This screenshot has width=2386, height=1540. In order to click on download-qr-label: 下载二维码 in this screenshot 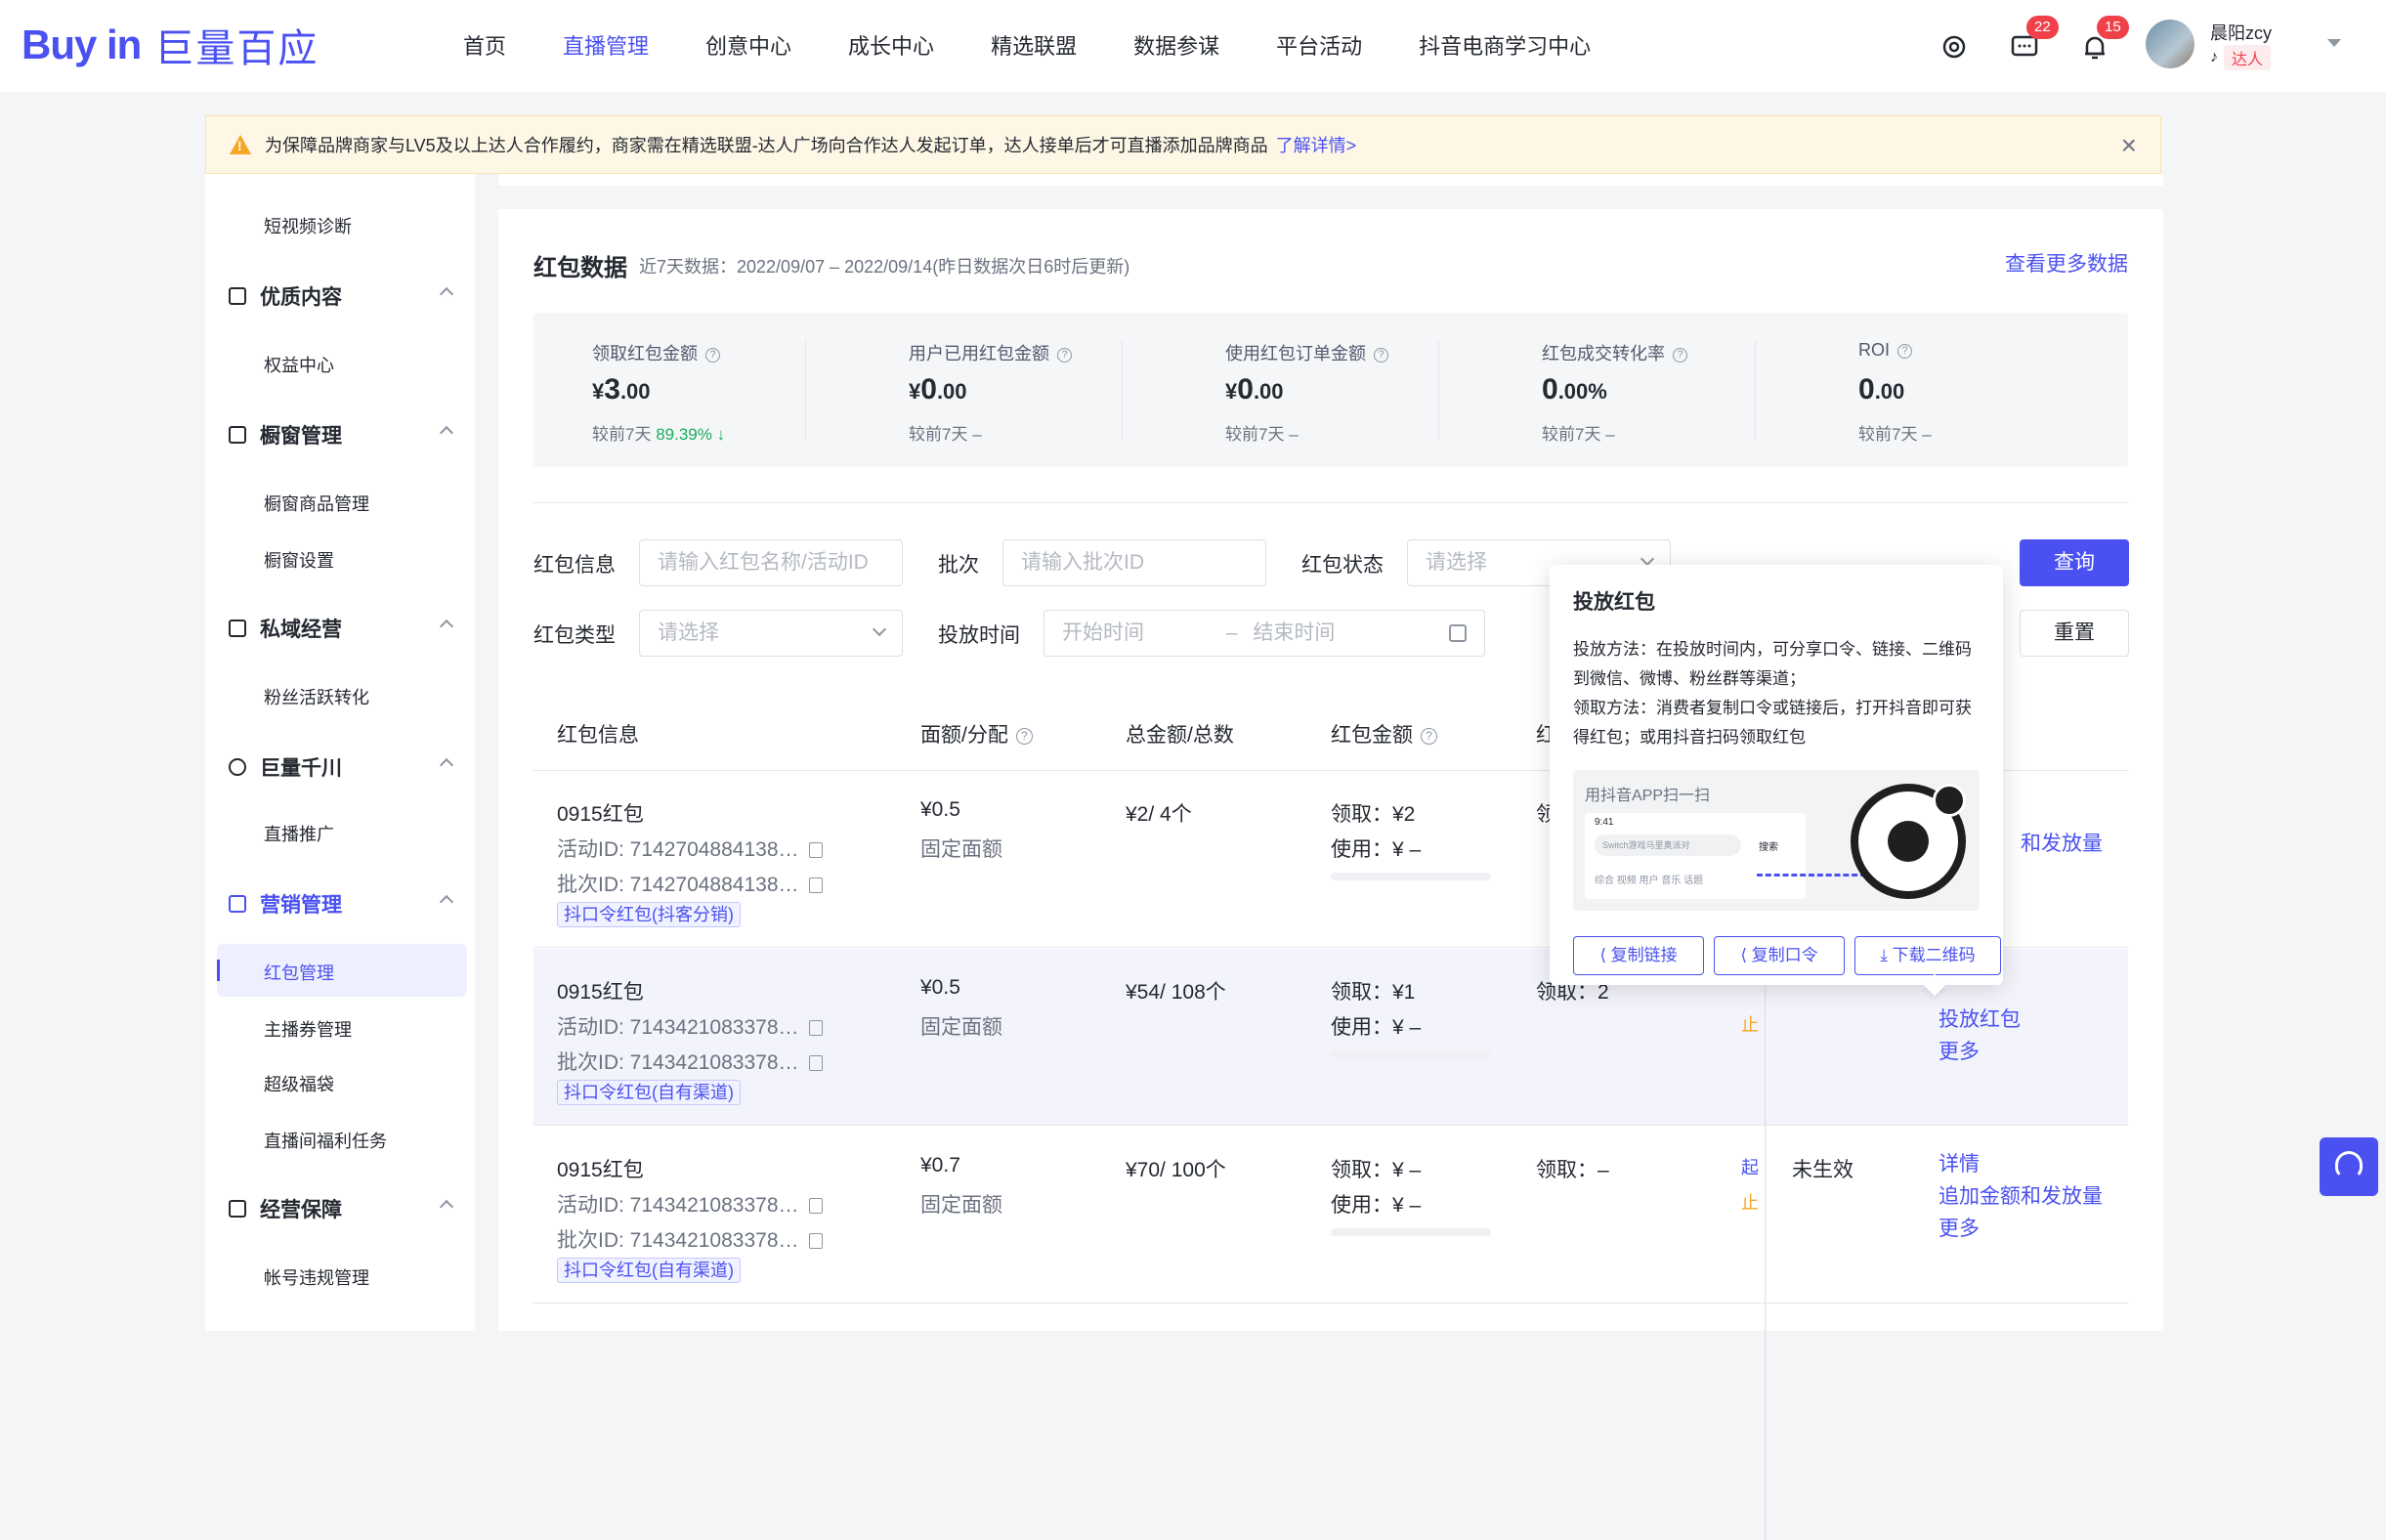, I will do `click(1934, 955)`.